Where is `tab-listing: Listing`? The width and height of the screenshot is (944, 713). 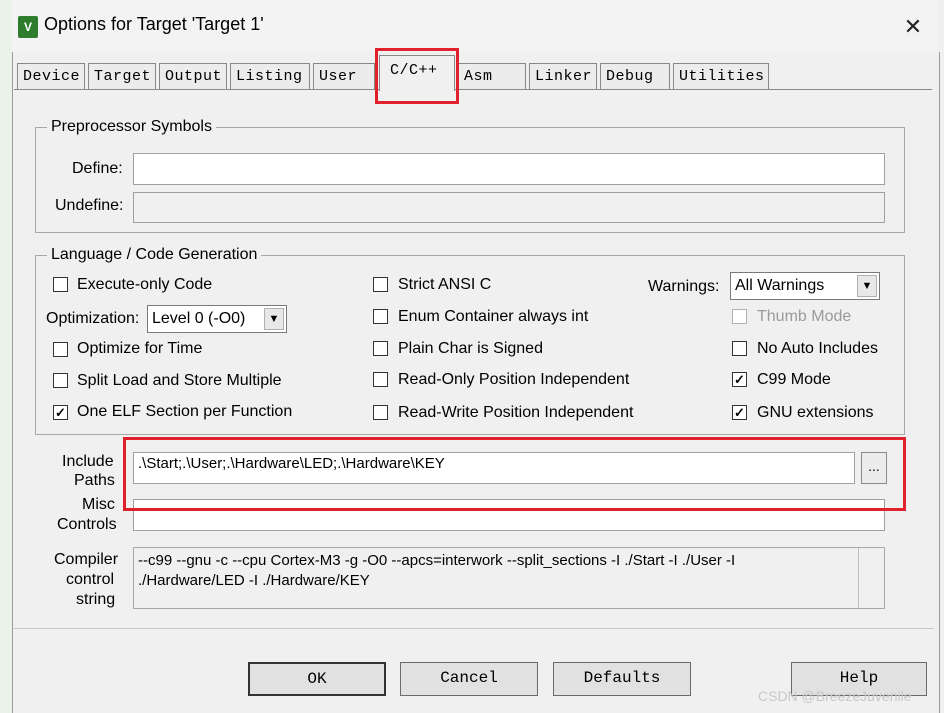 tab-listing: Listing is located at coordinates (270, 76).